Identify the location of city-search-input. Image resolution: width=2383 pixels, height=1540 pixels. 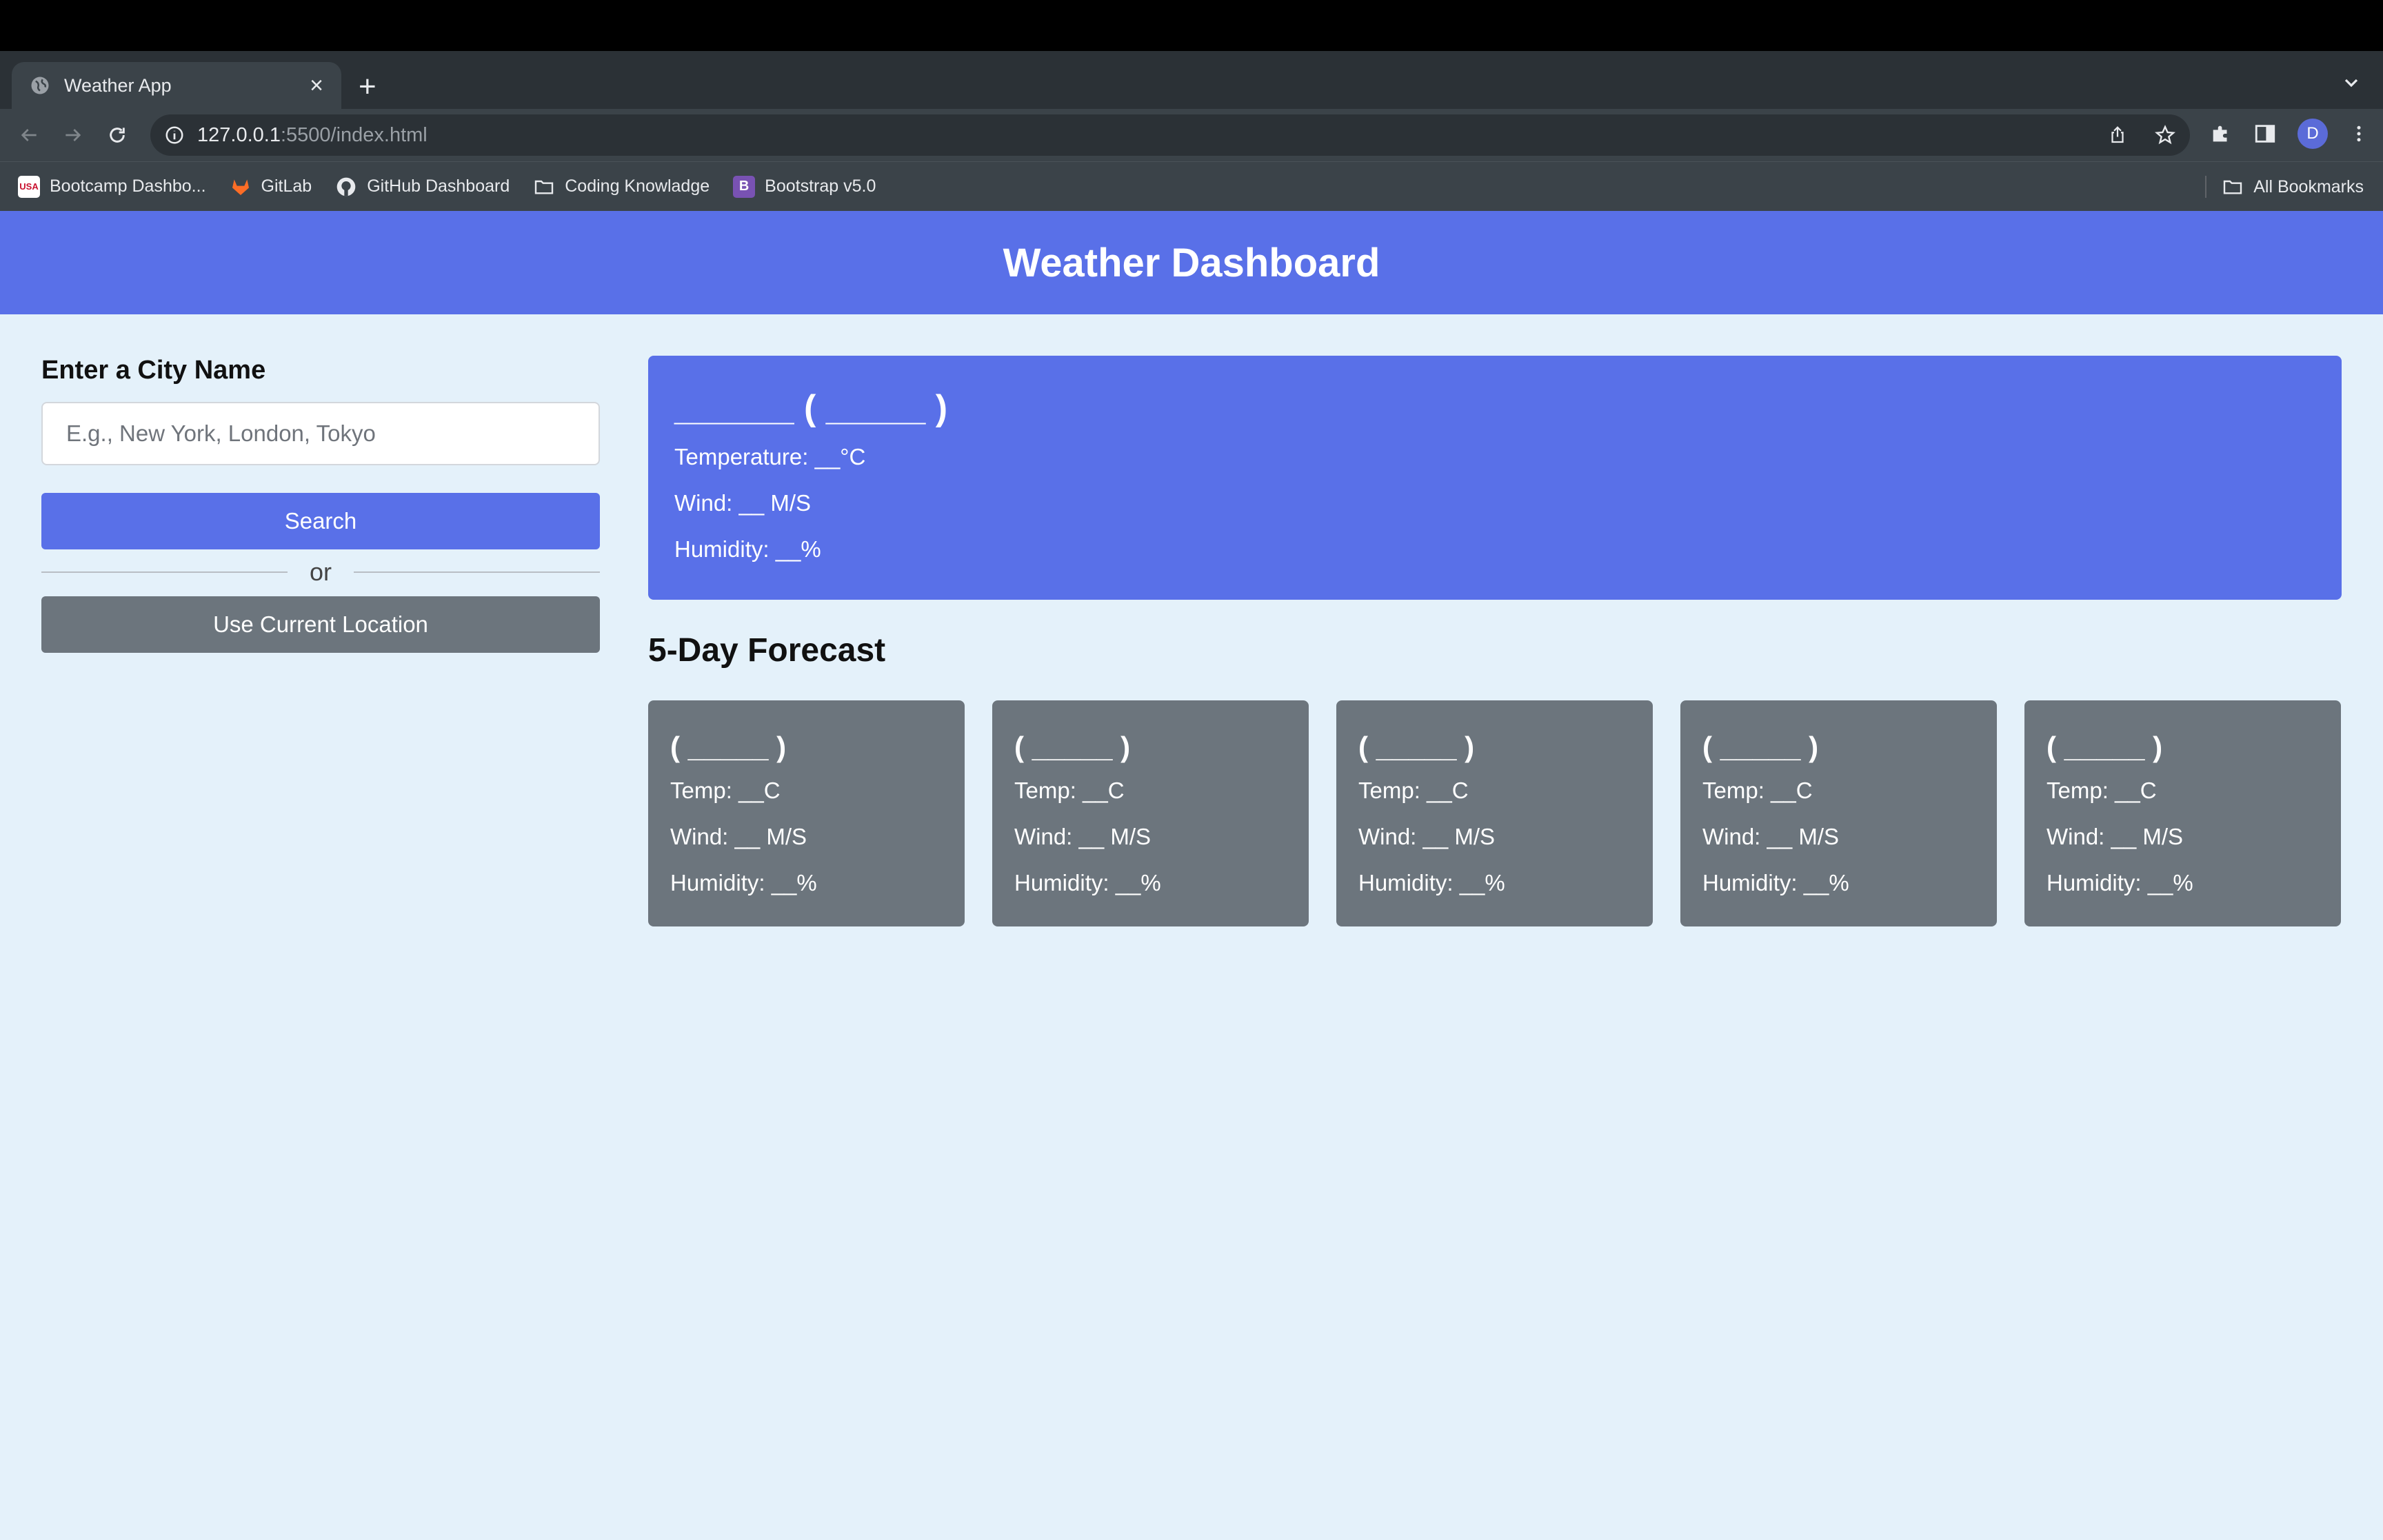
(320, 434).